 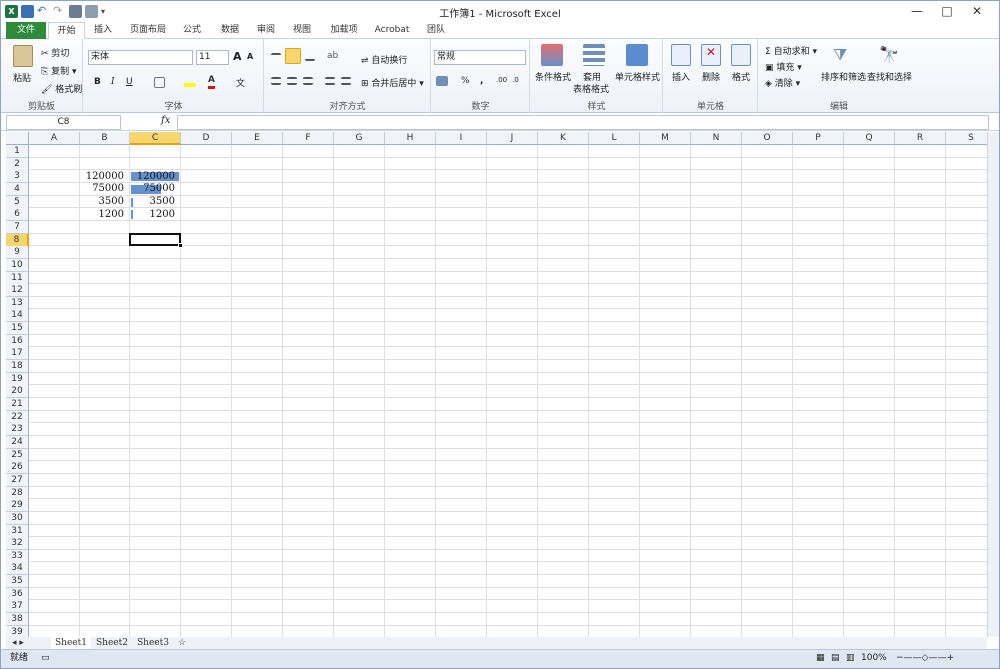 I want to click on cut-button: ✂ 剪切, so click(x=55, y=52).